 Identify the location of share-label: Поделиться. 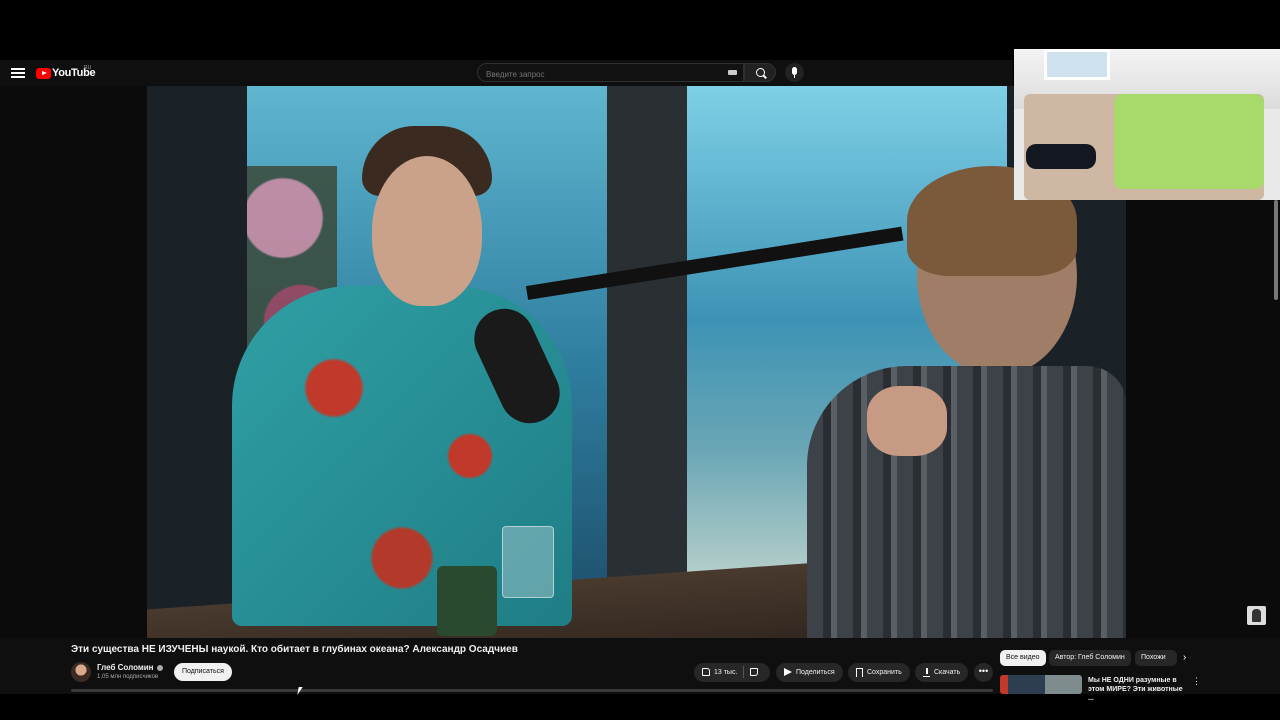
(815, 672).